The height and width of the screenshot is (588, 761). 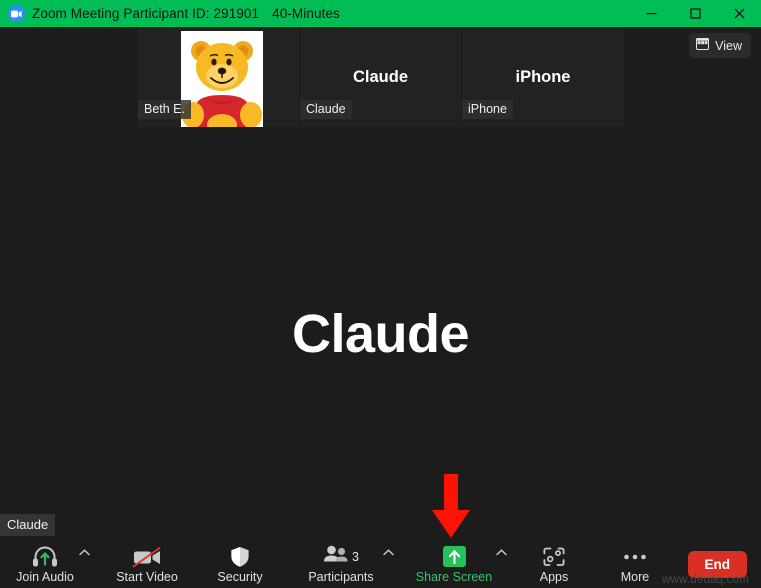 I want to click on thumbnail-name-label: Beth E., so click(x=164, y=109).